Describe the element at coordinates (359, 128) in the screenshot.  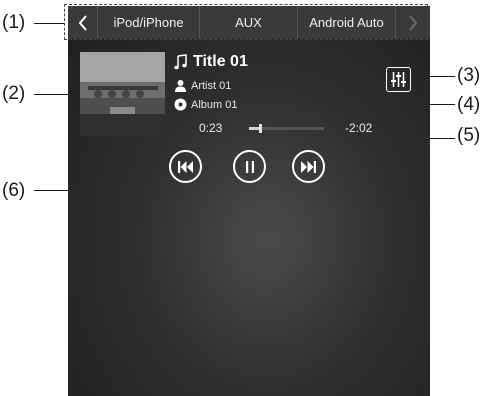
I see `remaining-time: -2:02` at that location.